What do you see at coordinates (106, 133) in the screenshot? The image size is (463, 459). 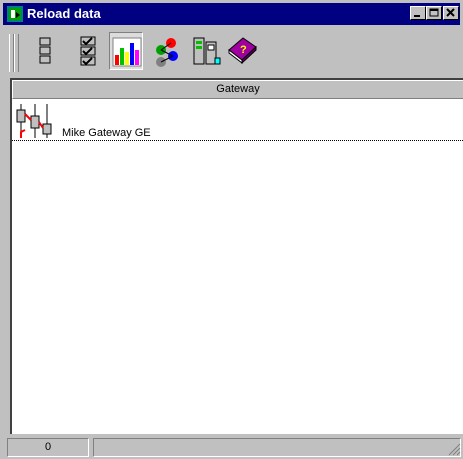 I see `list-item-label: Mike Gateway GE` at bounding box center [106, 133].